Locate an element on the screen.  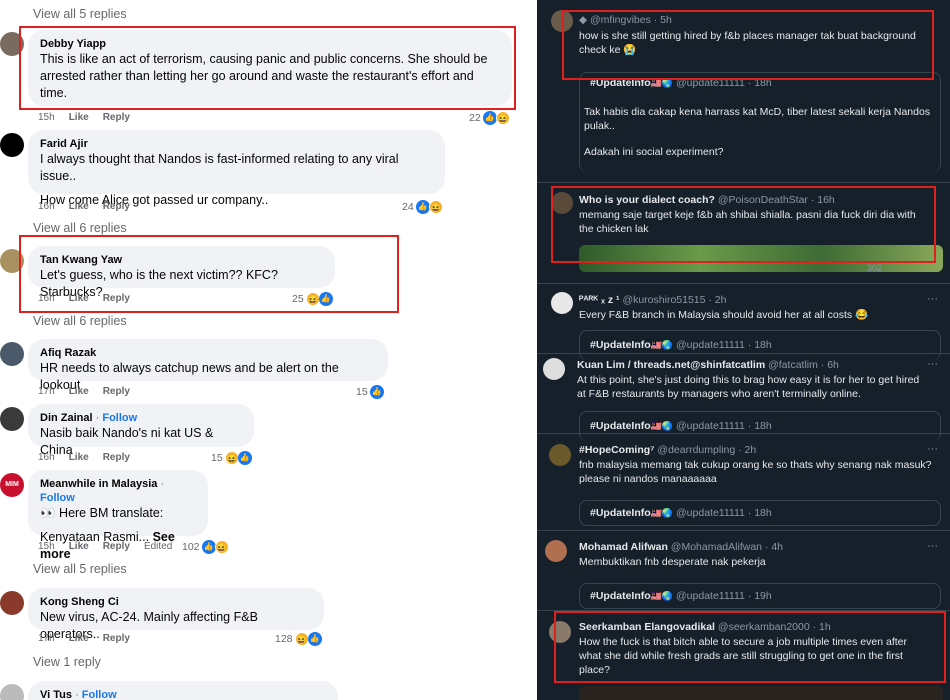
comment-text-line is located at coordinates (236, 188).